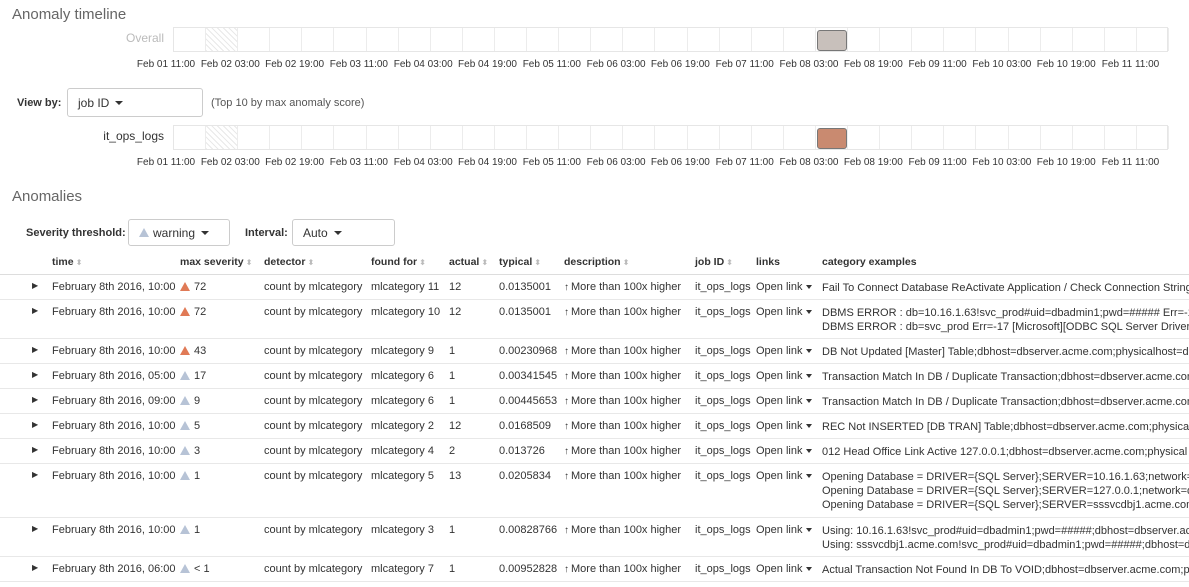 This screenshot has width=1189, height=587. I want to click on job-swimlane, so click(671, 137).